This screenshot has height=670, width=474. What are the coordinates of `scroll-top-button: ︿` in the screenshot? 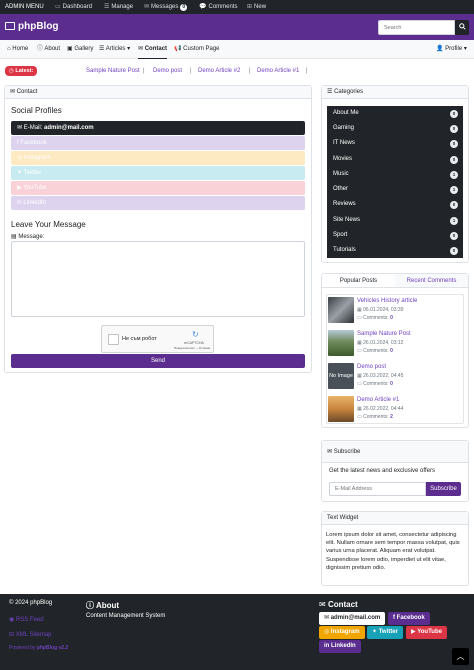 It's located at (460, 656).